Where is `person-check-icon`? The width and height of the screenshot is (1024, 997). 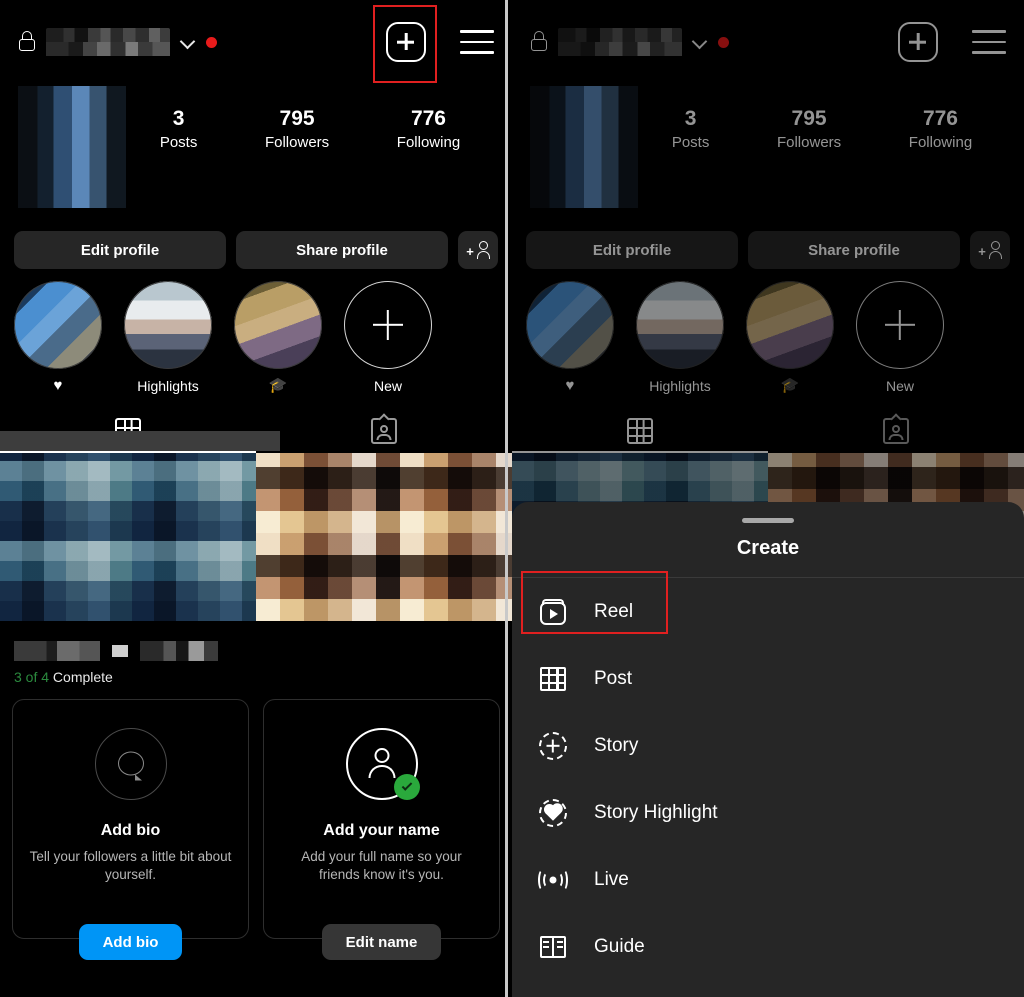 person-check-icon is located at coordinates (382, 764).